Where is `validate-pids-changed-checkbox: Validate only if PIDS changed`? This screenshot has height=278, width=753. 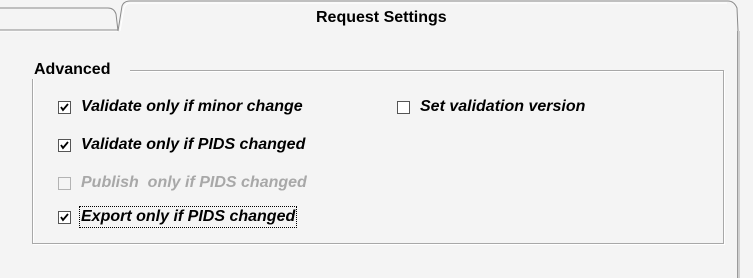
validate-pids-changed-checkbox: Validate only if PIDS changed is located at coordinates (181, 145).